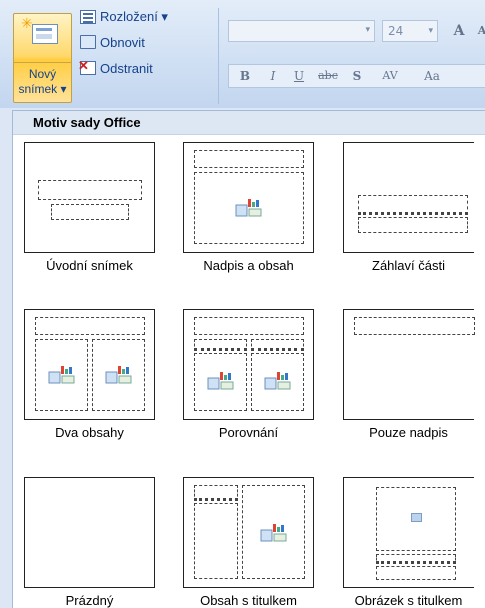 The height and width of the screenshot is (608, 485). What do you see at coordinates (90, 212) in the screenshot?
I see `placeholder-subtitle` at bounding box center [90, 212].